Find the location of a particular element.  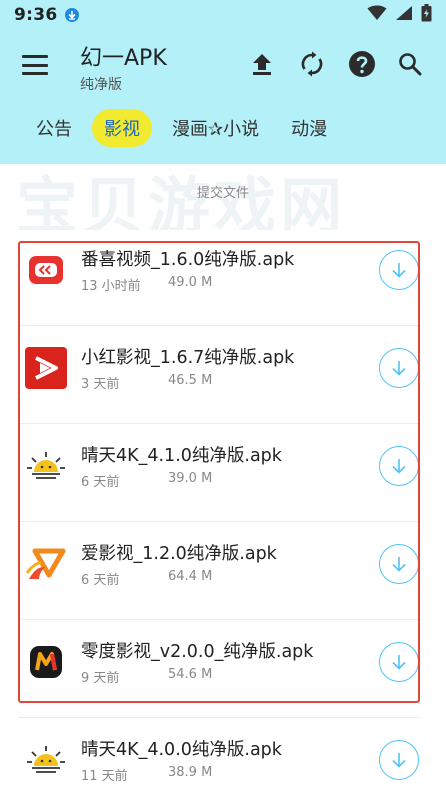

tab-anime: 动漫 is located at coordinates (309, 128).